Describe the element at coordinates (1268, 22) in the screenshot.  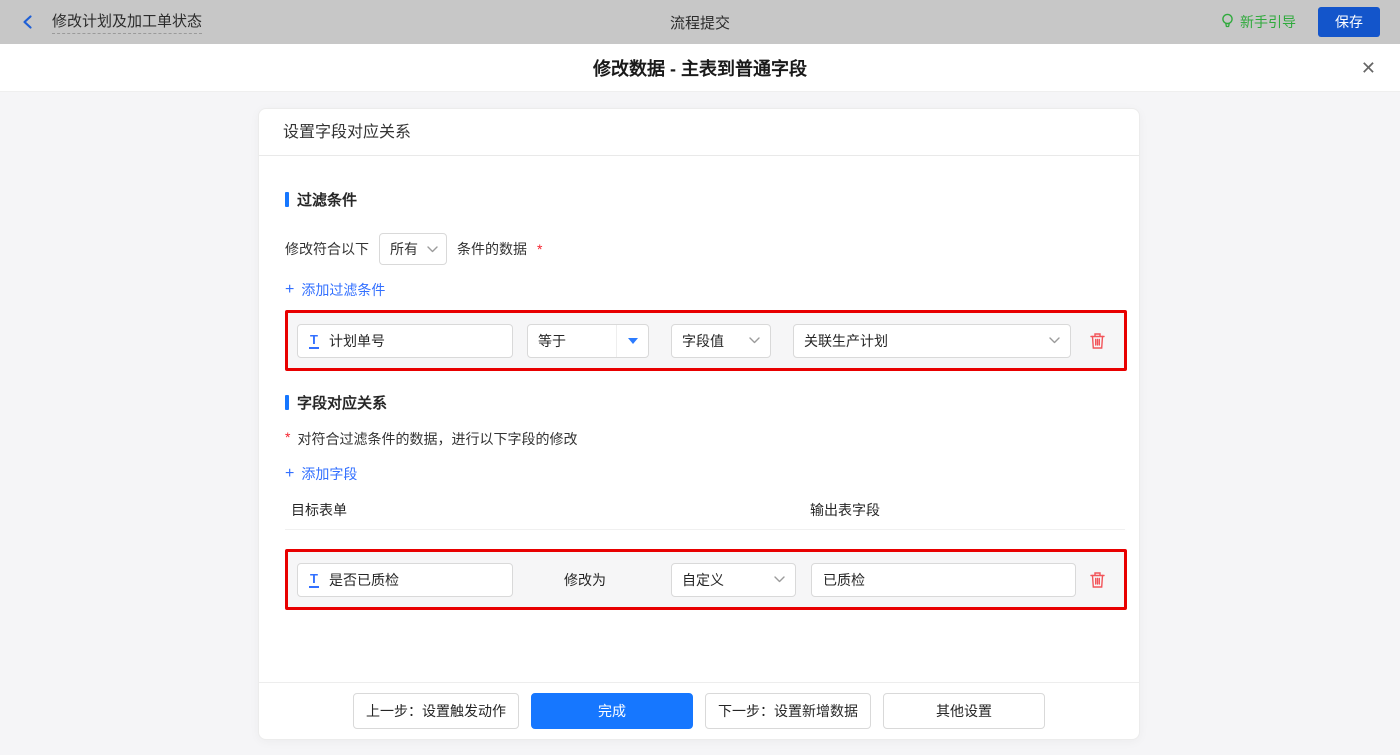
I see `beginner-guide-label: 新手引导` at that location.